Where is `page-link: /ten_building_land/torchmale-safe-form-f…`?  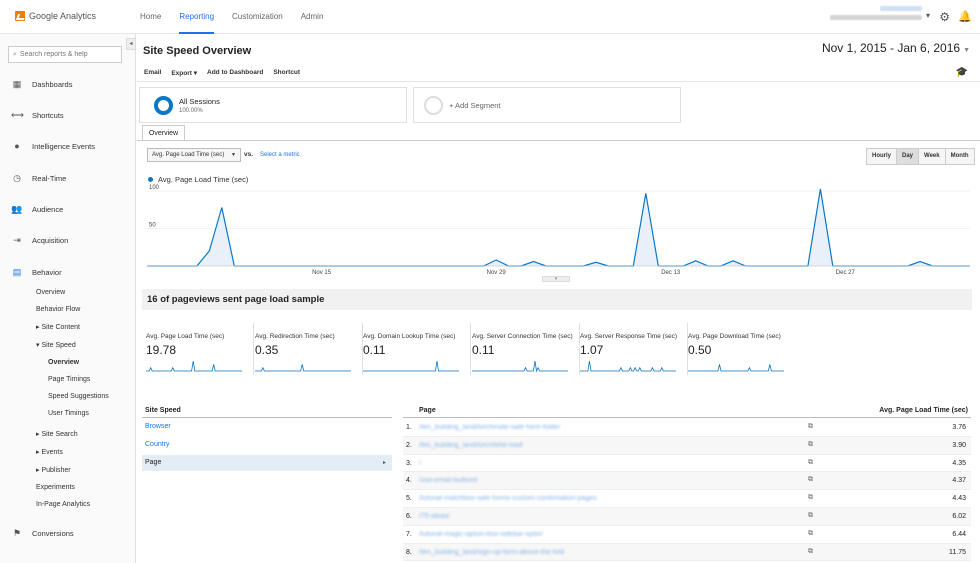 page-link: /ten_building_land/torchmale-safe-form-f… is located at coordinates (489, 427).